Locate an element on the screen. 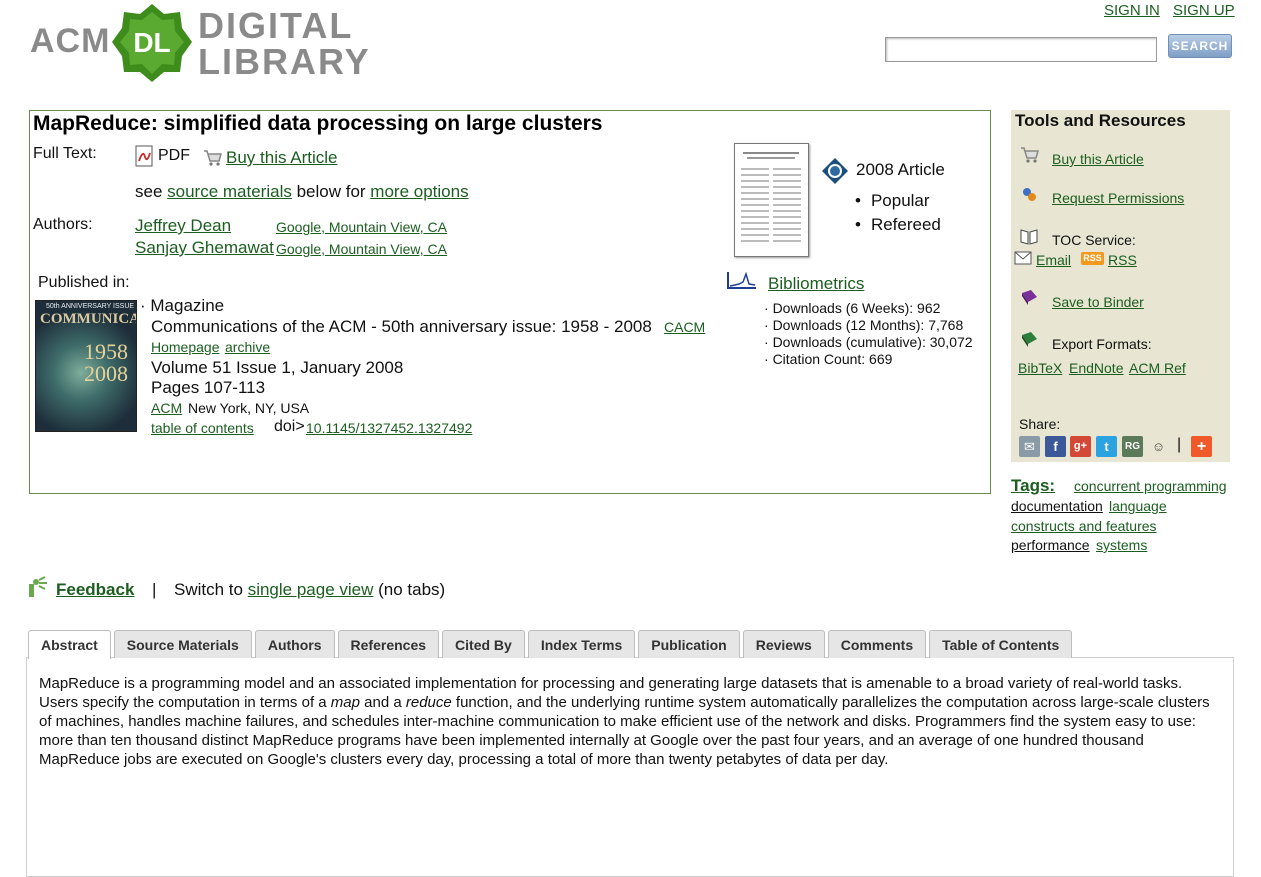 The width and height of the screenshot is (1261, 877). export-acmref-link: ACM Ref is located at coordinates (1157, 368).